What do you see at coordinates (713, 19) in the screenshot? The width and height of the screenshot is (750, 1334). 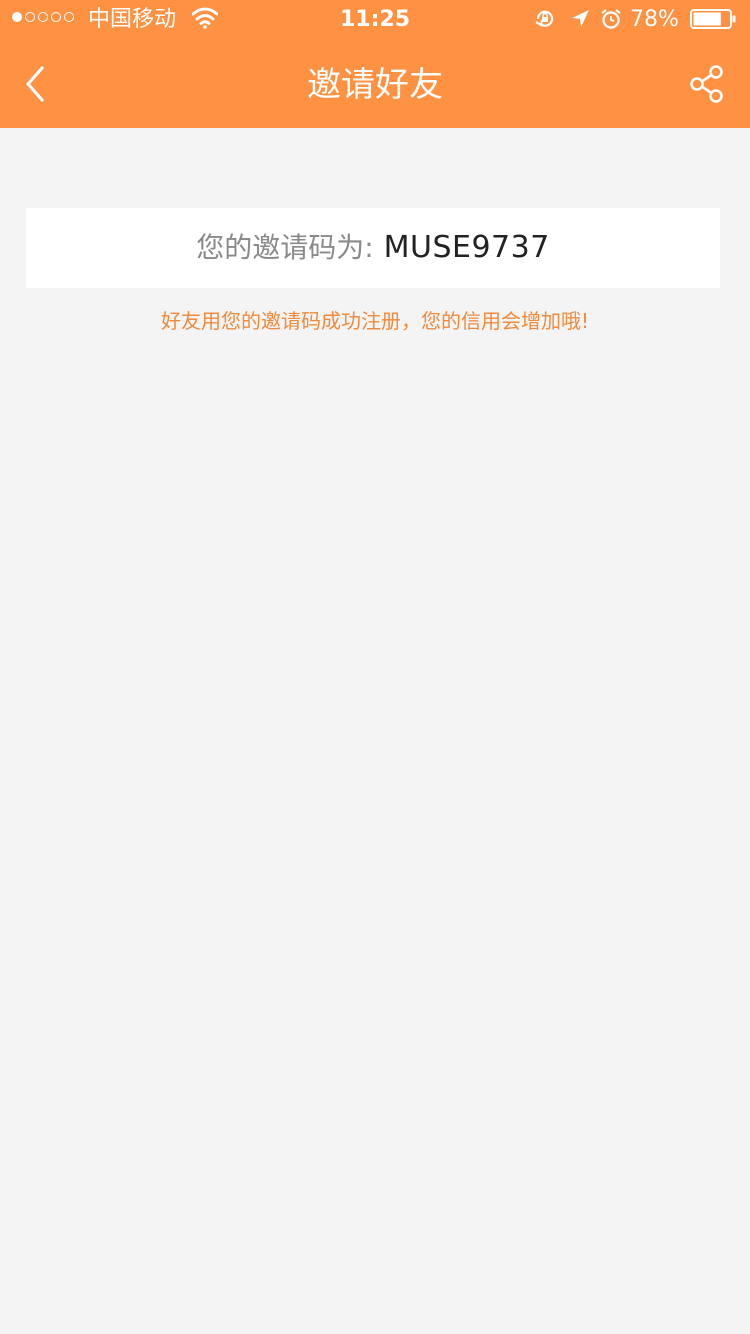 I see `battery-icon` at bounding box center [713, 19].